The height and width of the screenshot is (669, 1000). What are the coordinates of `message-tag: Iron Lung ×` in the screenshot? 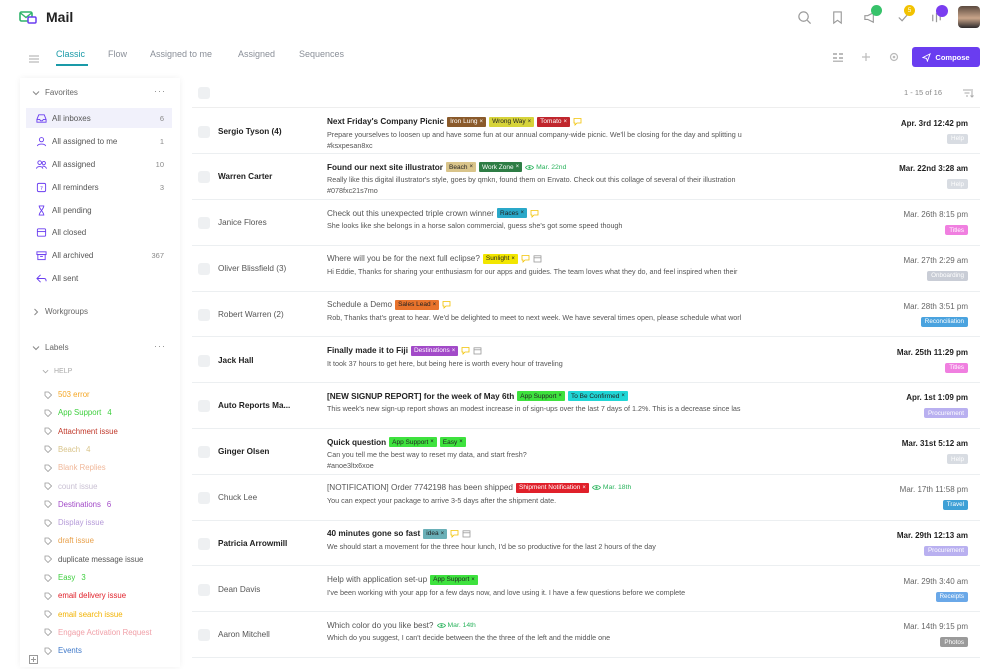 It's located at (467, 121).